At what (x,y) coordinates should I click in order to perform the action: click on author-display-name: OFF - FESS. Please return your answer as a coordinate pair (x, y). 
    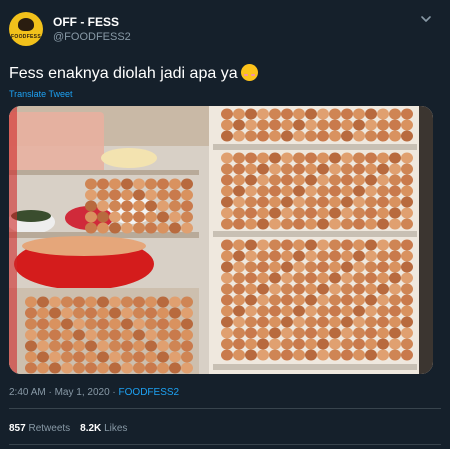
    Looking at the image, I should click on (86, 22).